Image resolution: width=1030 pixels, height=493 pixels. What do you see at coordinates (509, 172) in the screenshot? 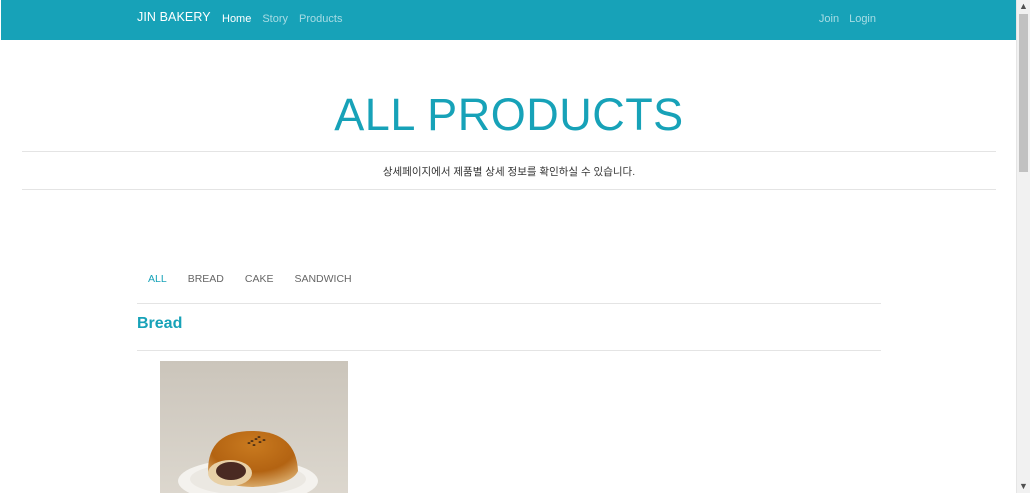
I see `page-subtitle: 상세페이지에서 제품별 상세 정보를 확인하실 수 있습니다.` at bounding box center [509, 172].